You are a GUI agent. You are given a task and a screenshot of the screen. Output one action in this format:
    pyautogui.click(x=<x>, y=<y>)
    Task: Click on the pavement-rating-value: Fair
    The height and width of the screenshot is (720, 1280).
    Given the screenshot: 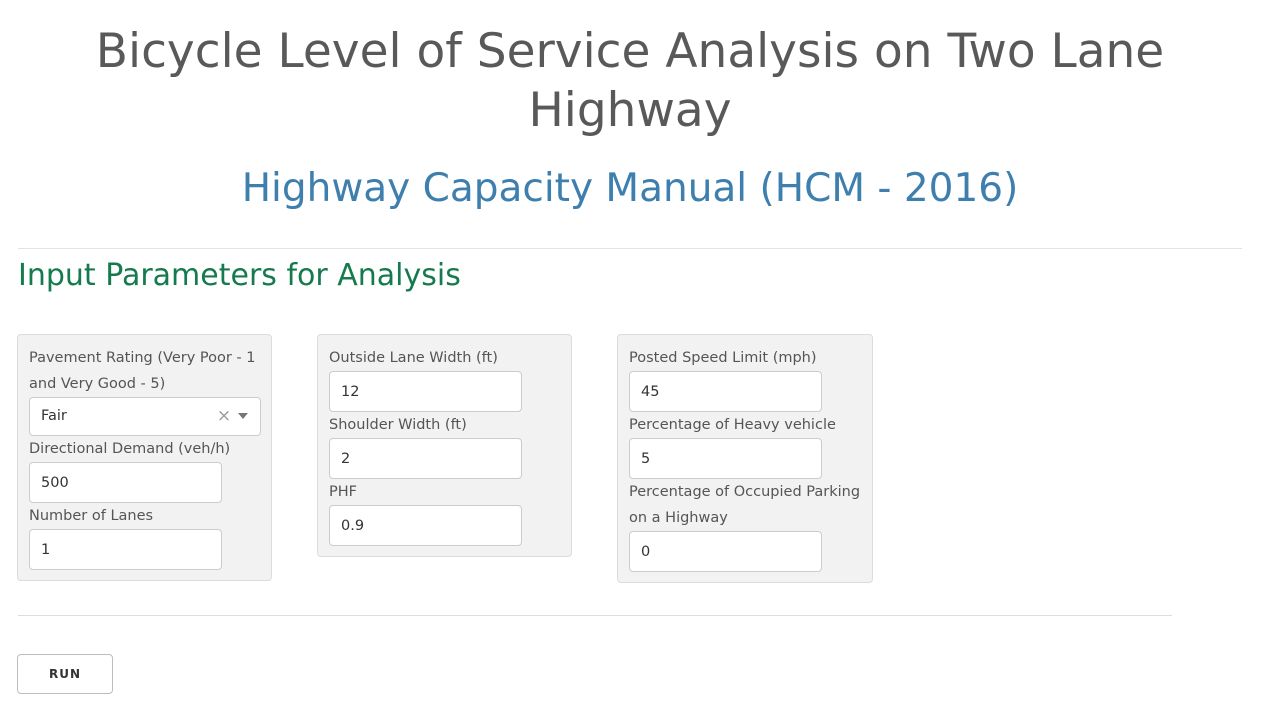 What is the action you would take?
    pyautogui.click(x=54, y=416)
    